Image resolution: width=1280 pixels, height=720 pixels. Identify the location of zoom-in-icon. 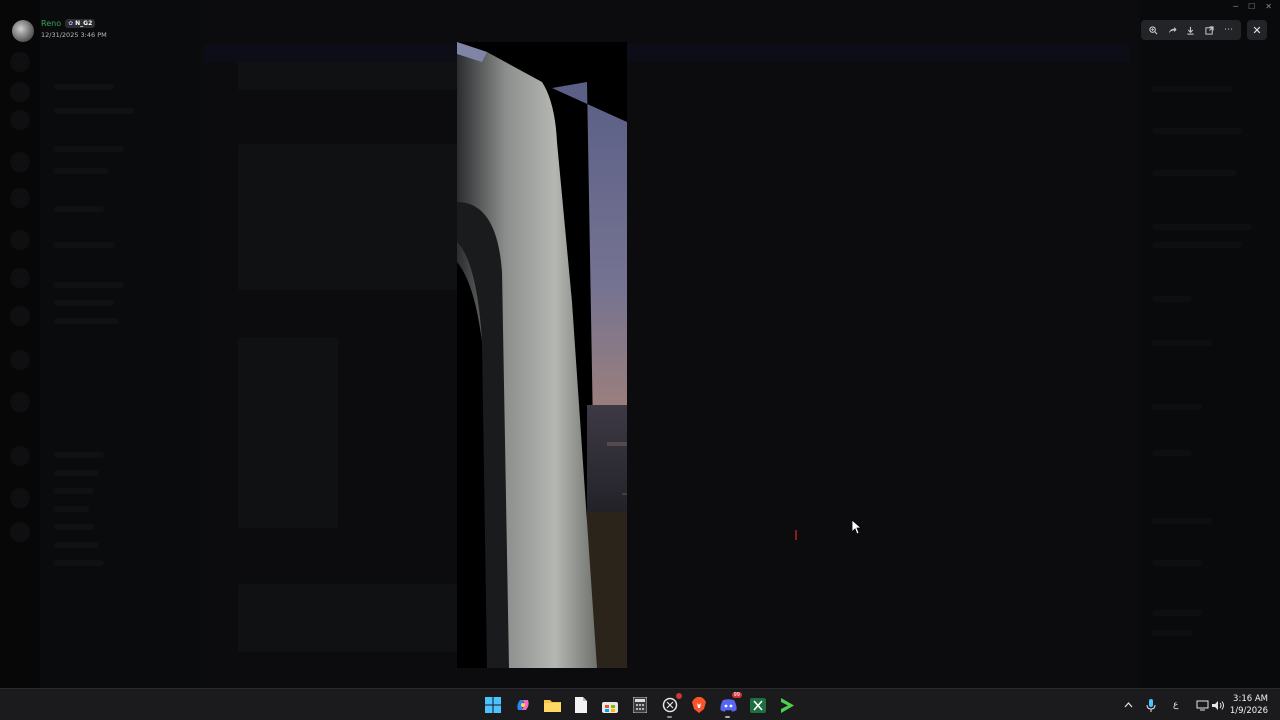
(1153, 30).